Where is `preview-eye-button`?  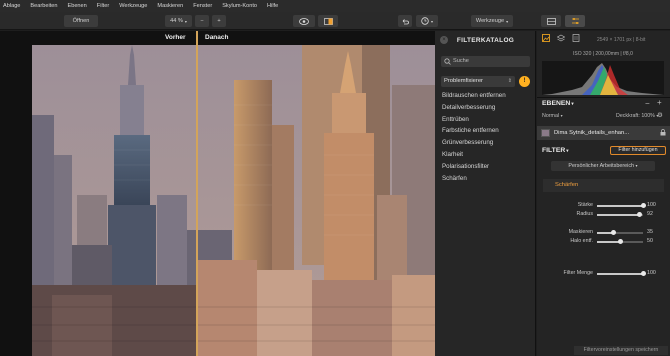
preview-eye-button is located at coordinates (304, 21).